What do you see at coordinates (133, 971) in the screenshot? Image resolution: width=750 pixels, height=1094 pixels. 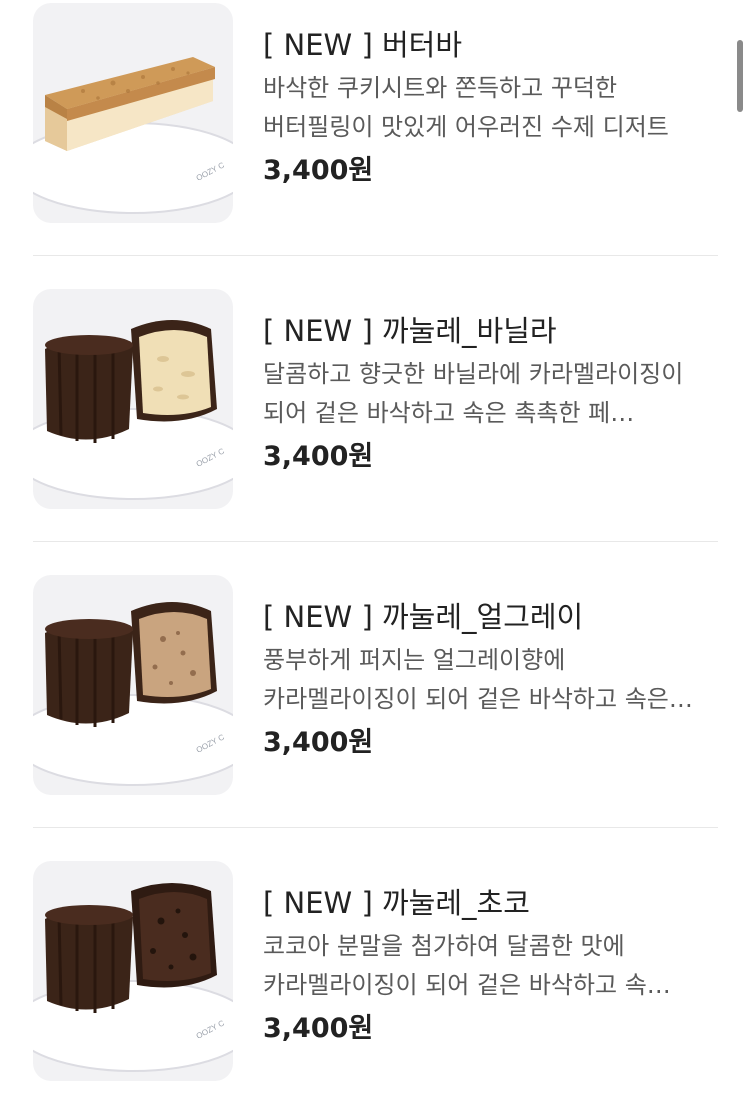 I see `canele-choco-image: OOZY C` at bounding box center [133, 971].